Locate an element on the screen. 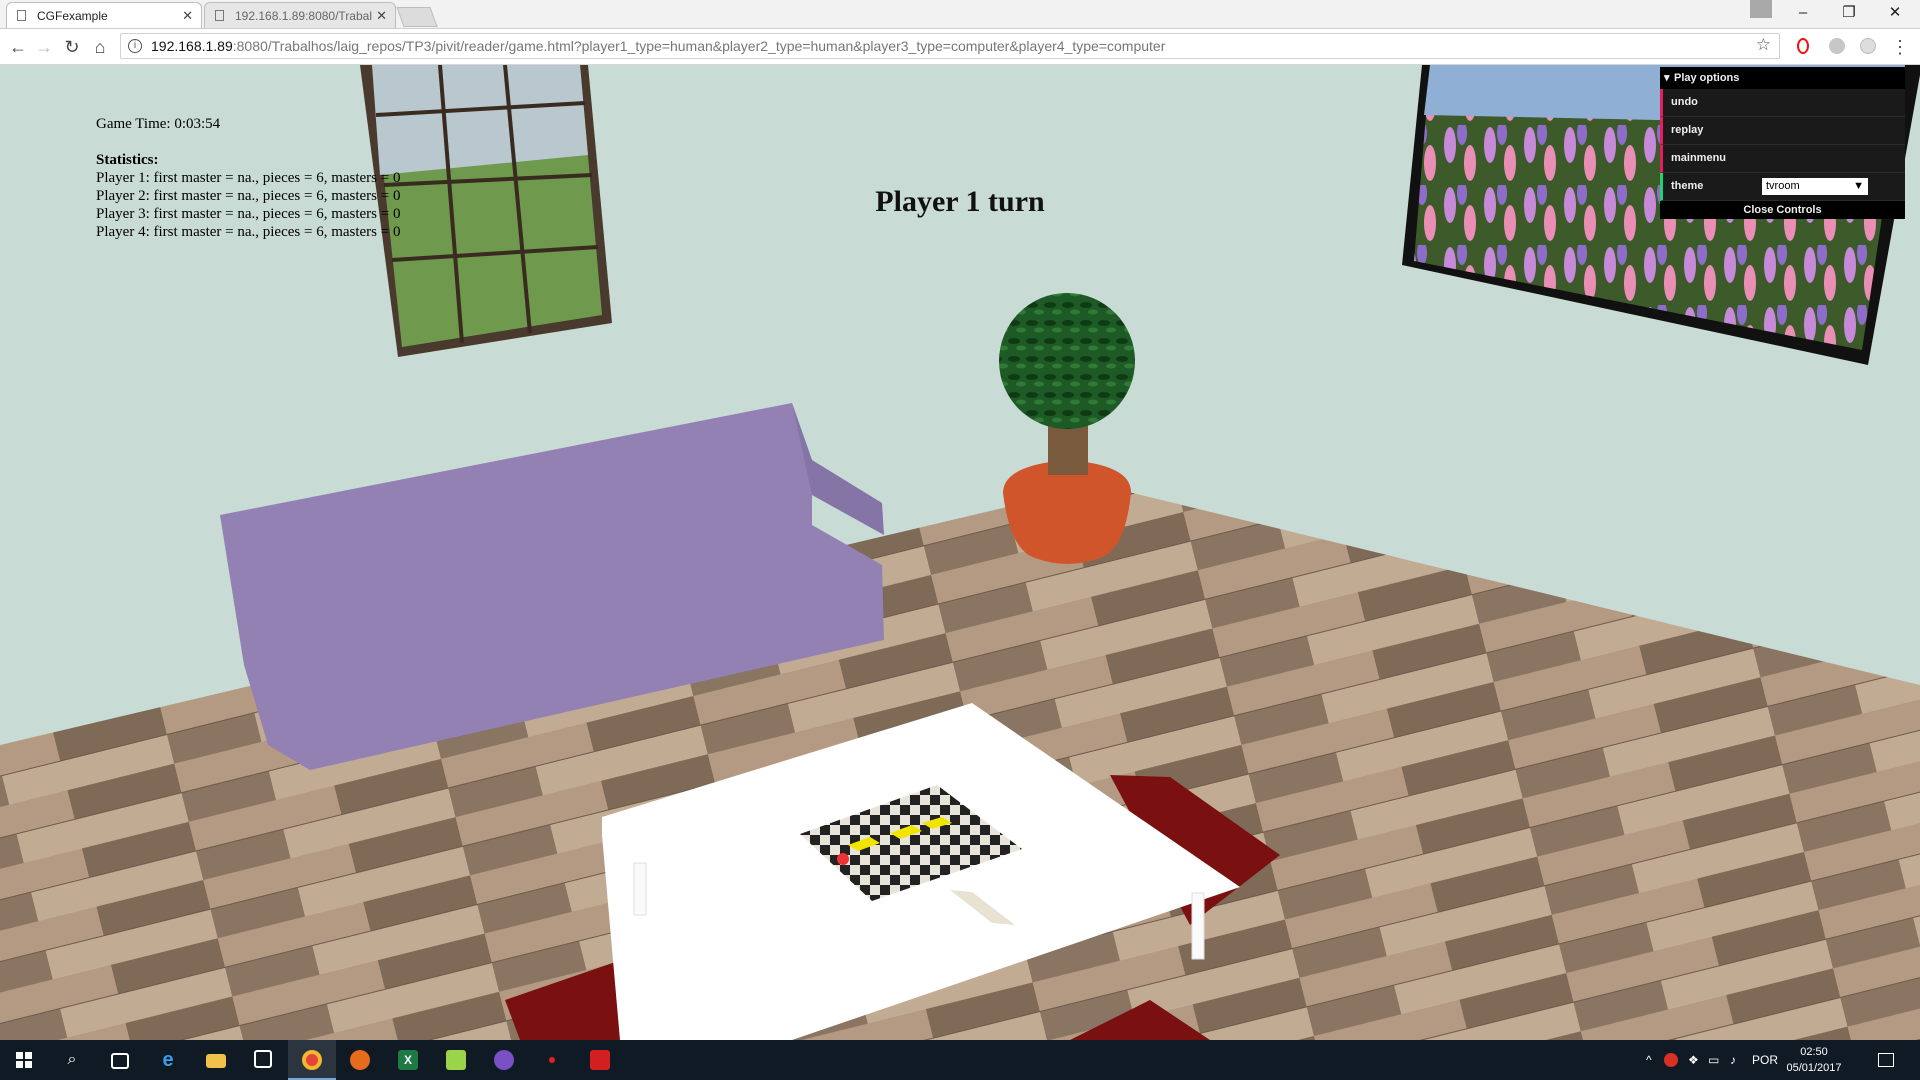  red-app-icon is located at coordinates (552, 1060).